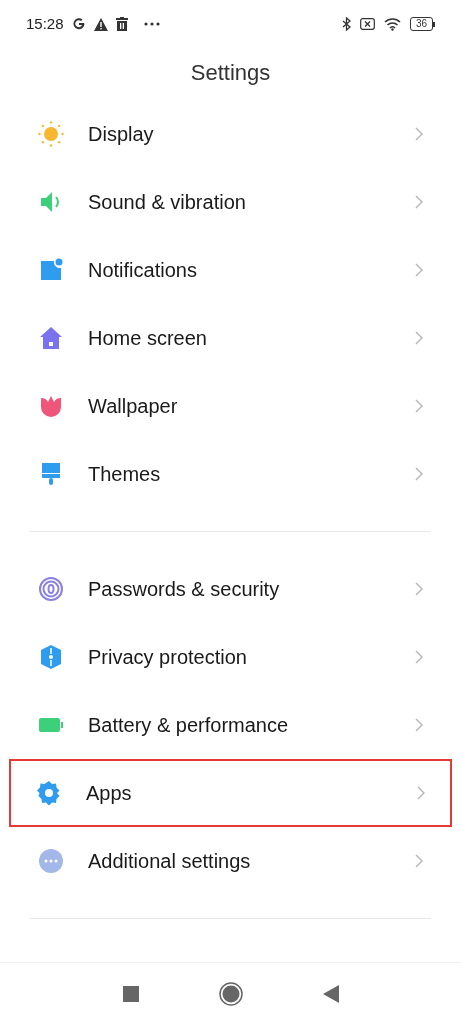 The width and height of the screenshot is (461, 1024). I want to click on page-title: Settings, so click(230, 72).